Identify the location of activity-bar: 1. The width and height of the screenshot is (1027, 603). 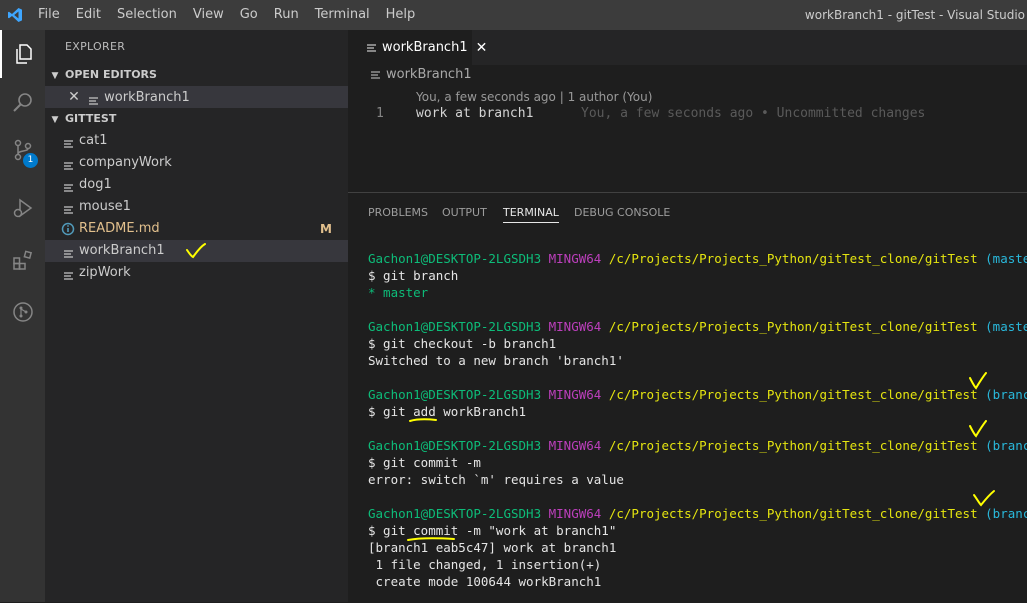
(22, 316).